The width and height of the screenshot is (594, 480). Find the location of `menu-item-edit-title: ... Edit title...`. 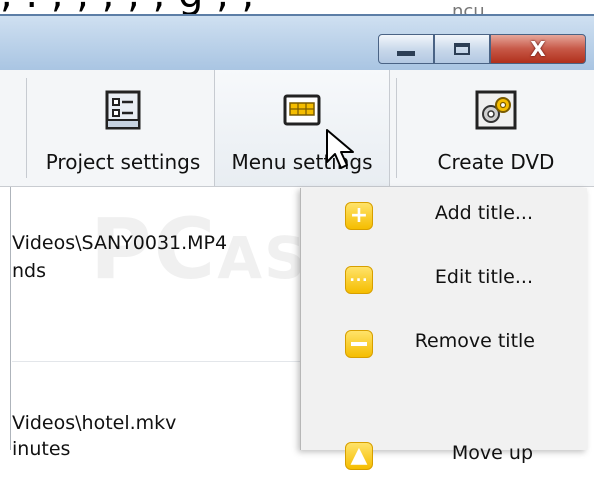

menu-item-edit-title: ... Edit title... is located at coordinates (444, 279).